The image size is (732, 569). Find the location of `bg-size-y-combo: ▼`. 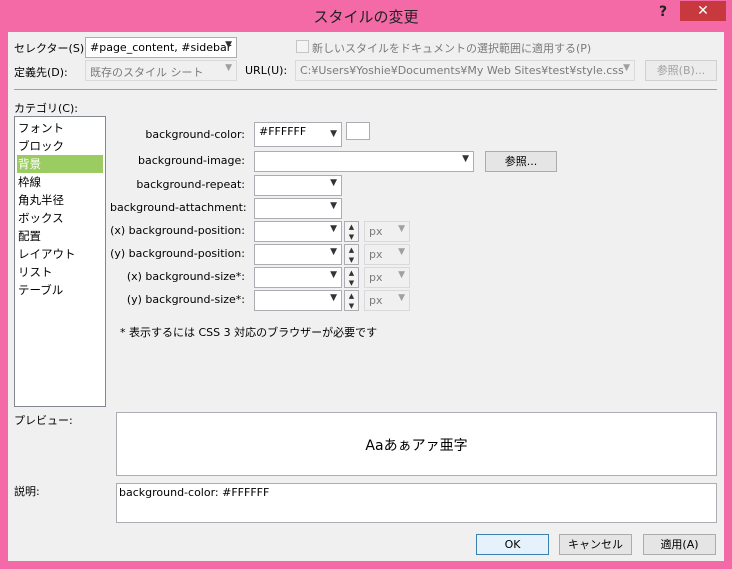

bg-size-y-combo: ▼ is located at coordinates (298, 300).